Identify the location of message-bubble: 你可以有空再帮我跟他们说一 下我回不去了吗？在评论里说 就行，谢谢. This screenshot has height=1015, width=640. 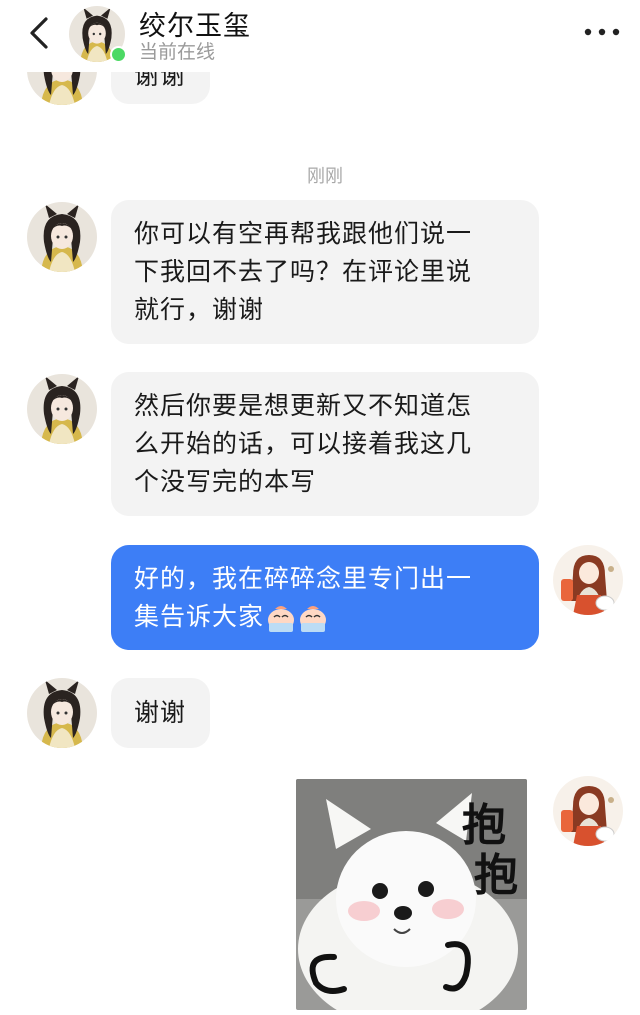
(325, 272).